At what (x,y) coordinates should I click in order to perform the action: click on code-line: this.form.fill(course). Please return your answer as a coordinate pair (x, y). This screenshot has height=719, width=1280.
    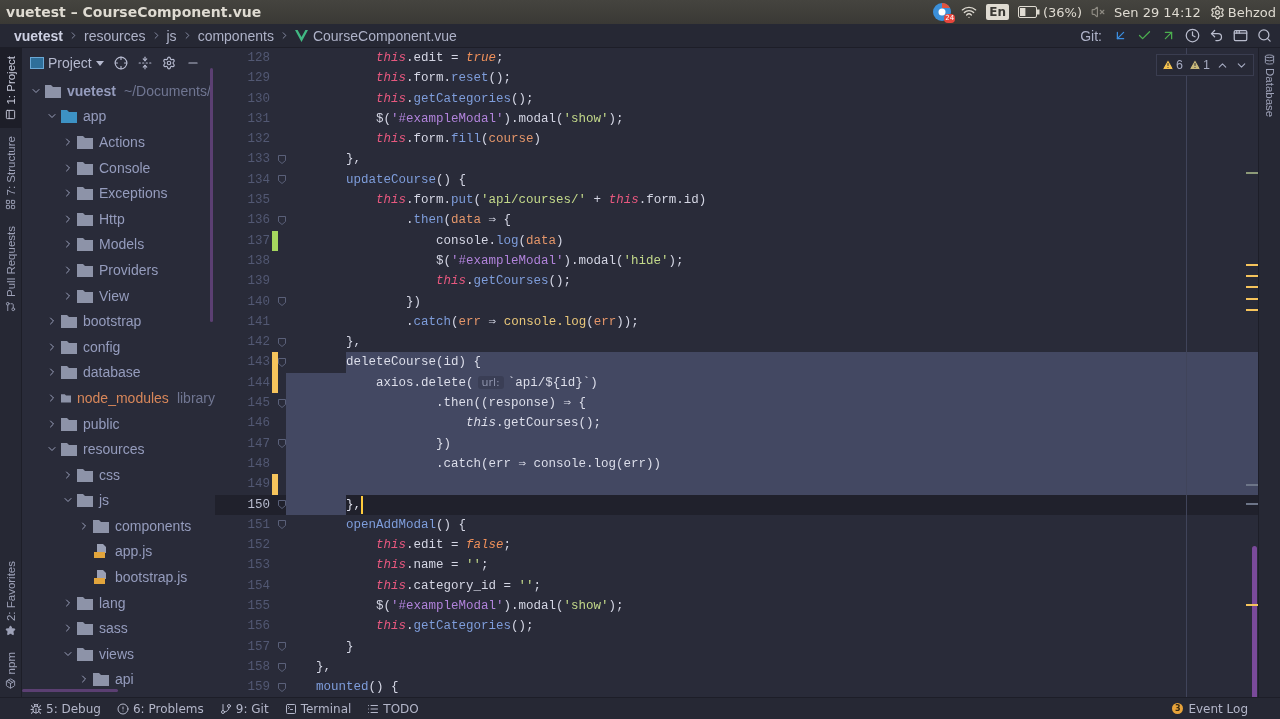
    Looking at the image, I should click on (459, 140).